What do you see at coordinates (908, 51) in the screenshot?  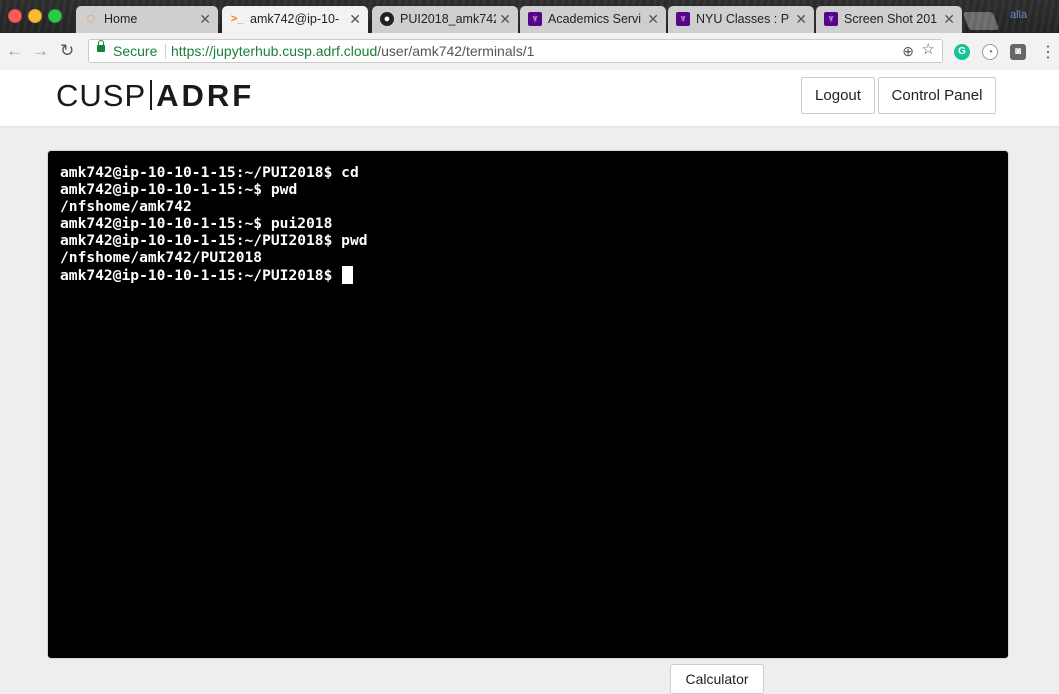 I see `zoom-icon: ⊕` at bounding box center [908, 51].